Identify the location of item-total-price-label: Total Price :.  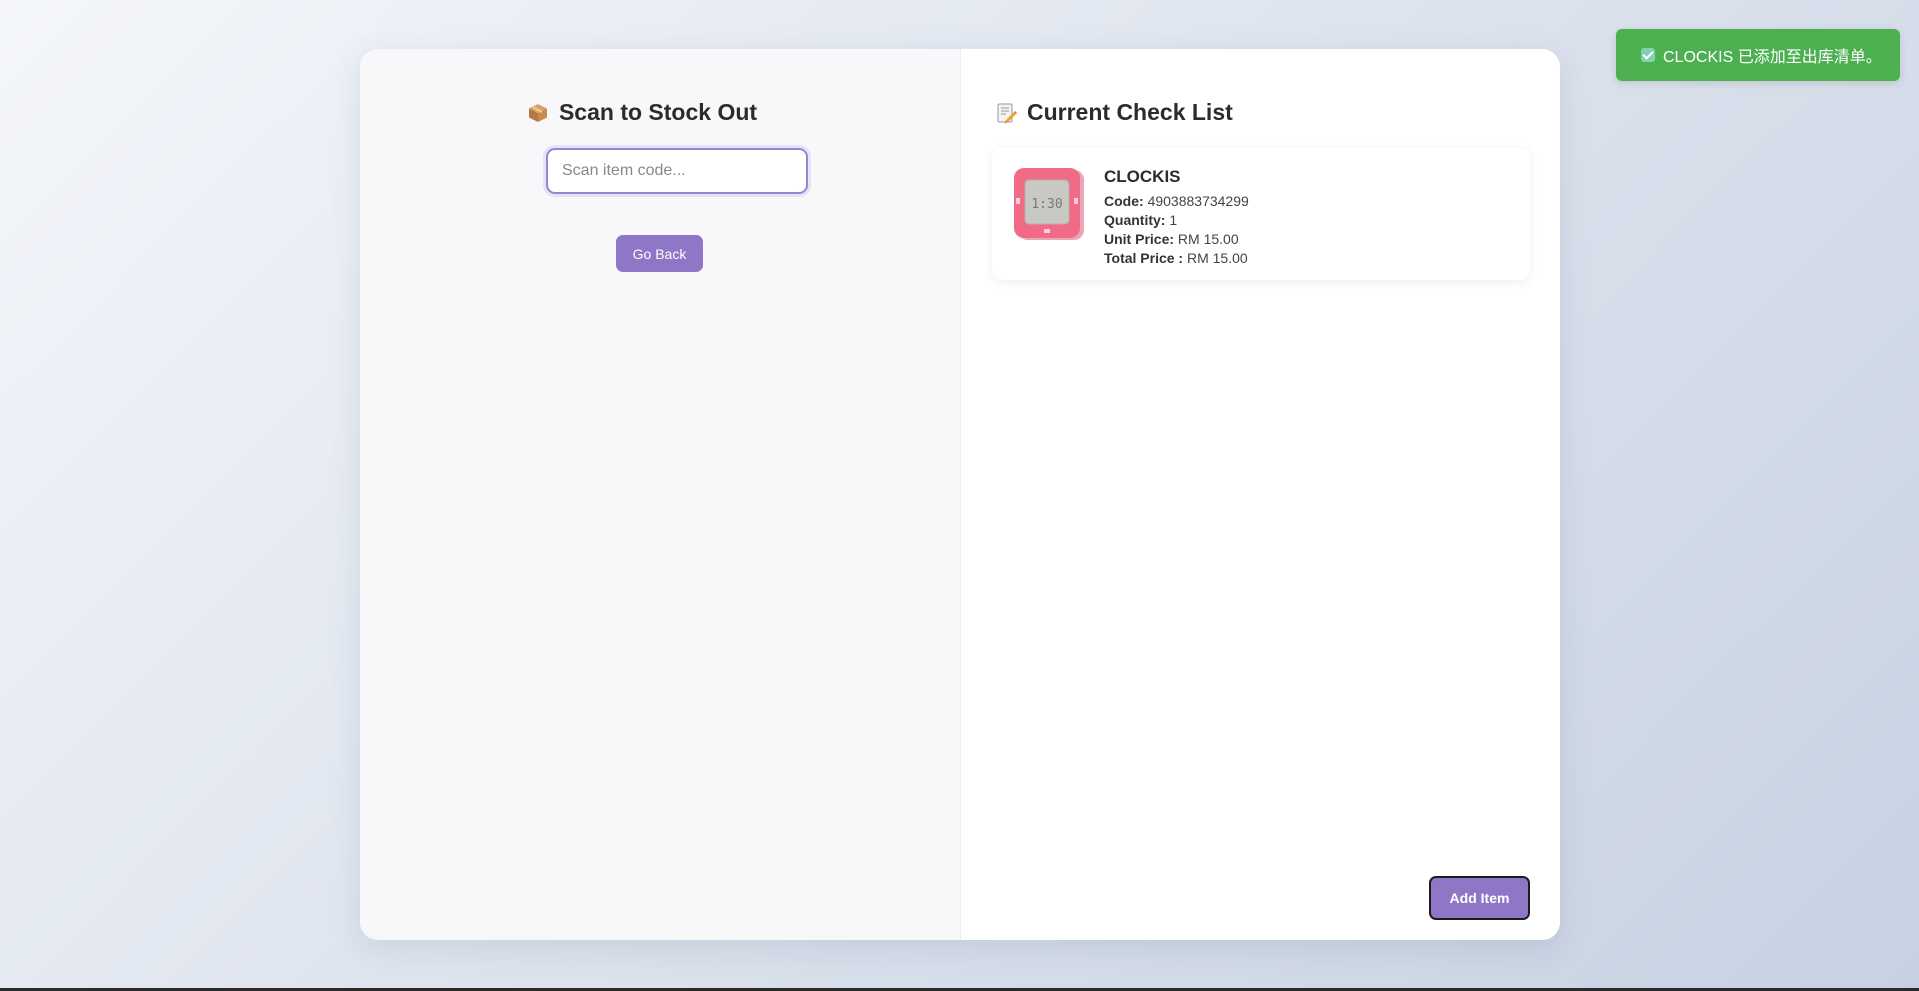
(1144, 258).